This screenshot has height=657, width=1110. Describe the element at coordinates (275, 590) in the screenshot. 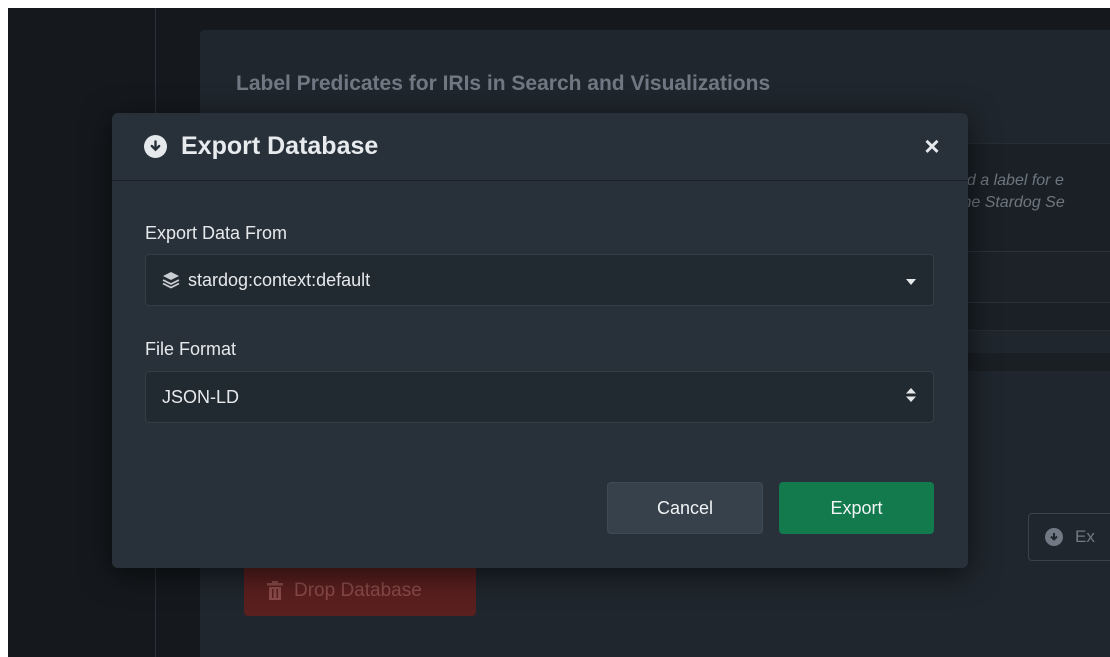

I see `trash-icon` at that location.